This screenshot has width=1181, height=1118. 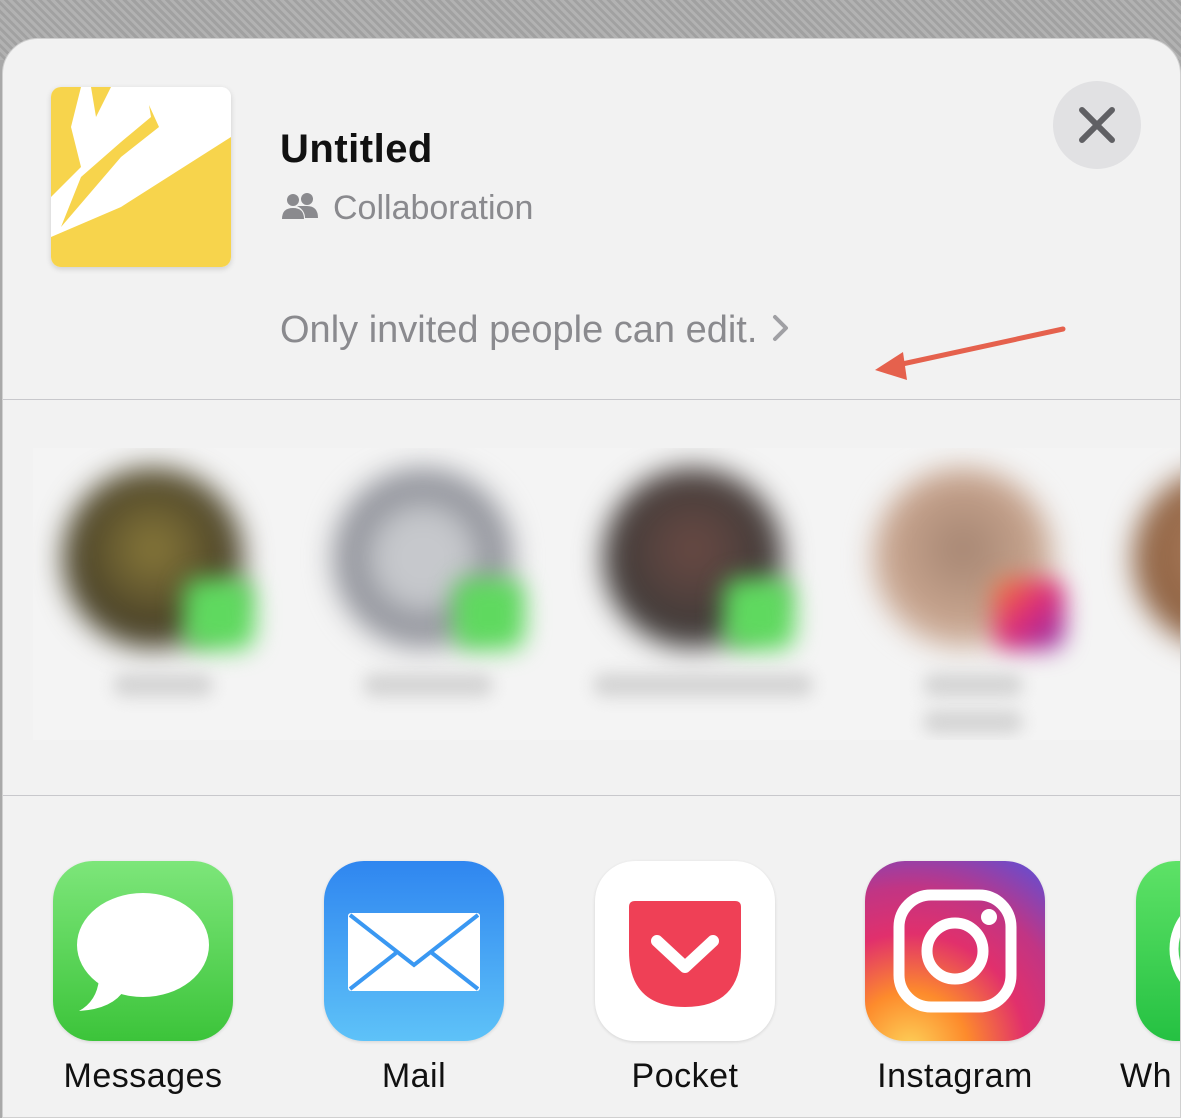 I want to click on permission-setting-button: Only invited people can edit., so click(x=535, y=330).